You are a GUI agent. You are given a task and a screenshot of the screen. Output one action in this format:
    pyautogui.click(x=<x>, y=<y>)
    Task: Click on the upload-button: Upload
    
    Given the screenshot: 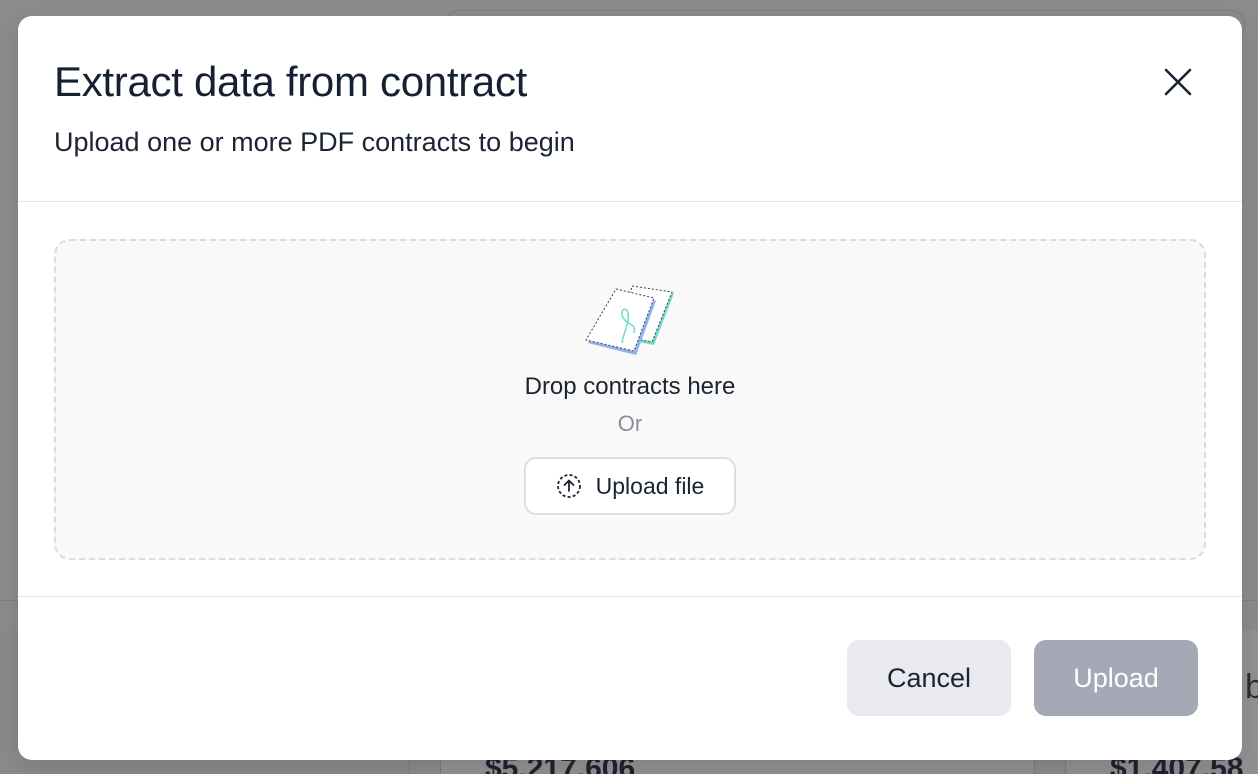 What is the action you would take?
    pyautogui.click(x=1116, y=678)
    